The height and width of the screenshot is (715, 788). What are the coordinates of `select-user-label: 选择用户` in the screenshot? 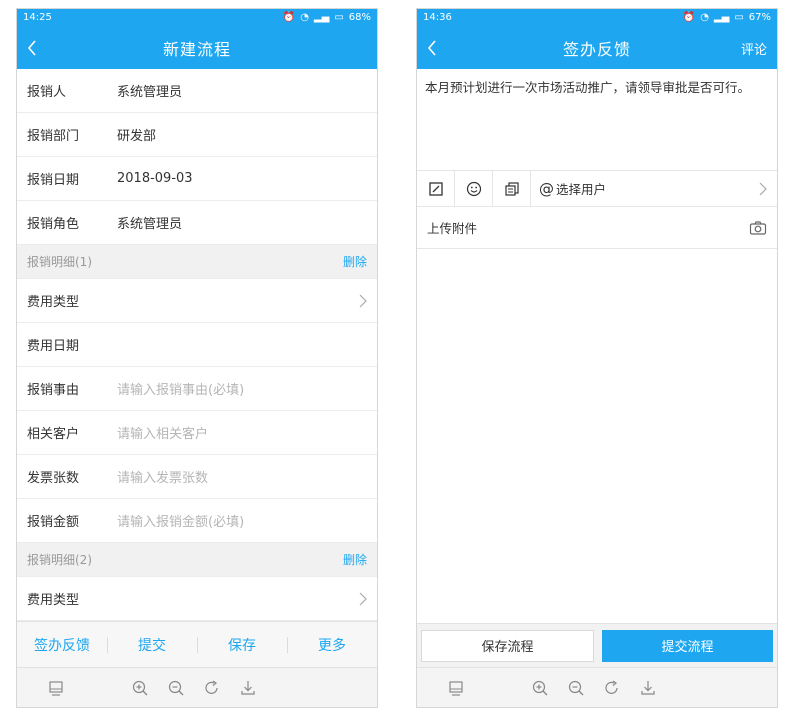 It's located at (581, 189).